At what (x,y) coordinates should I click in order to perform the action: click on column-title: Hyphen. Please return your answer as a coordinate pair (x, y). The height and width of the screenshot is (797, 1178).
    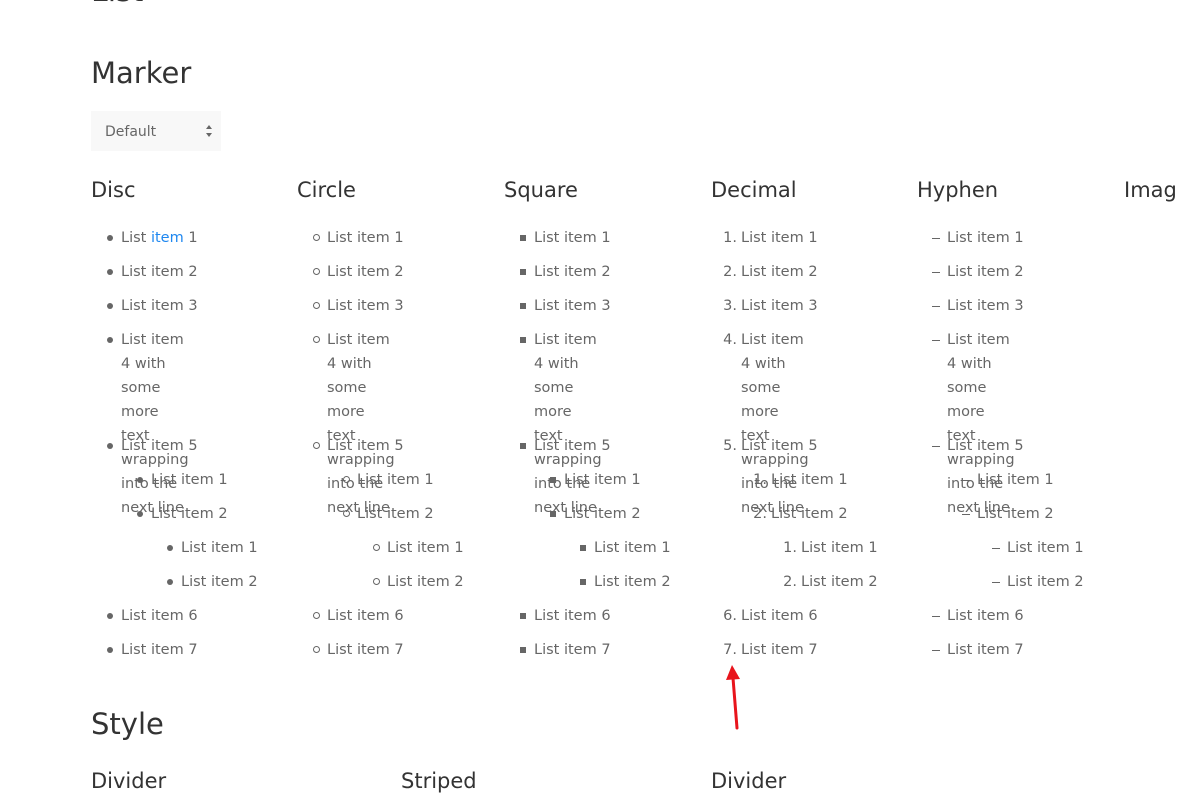
    Looking at the image, I should click on (958, 190).